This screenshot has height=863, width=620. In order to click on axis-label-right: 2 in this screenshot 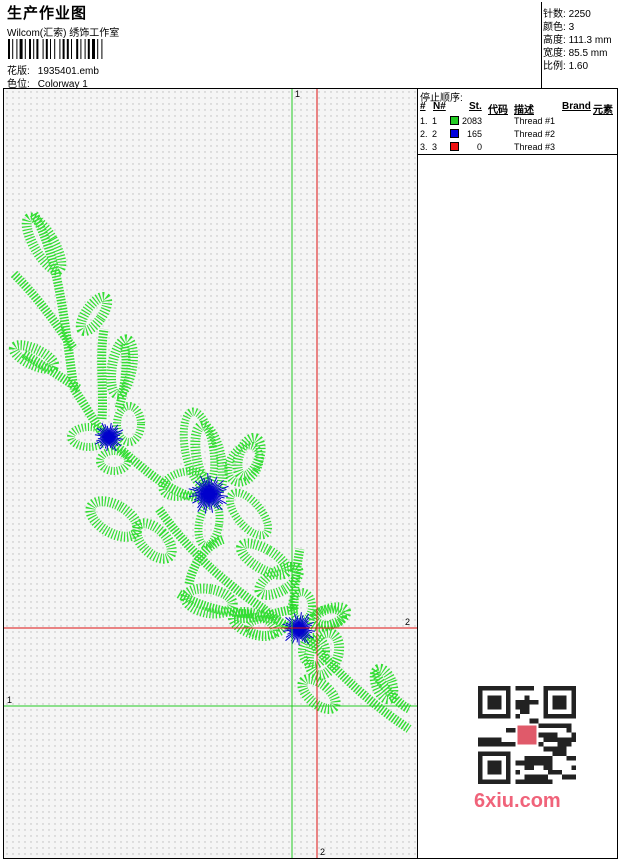, I will do `click(408, 622)`.